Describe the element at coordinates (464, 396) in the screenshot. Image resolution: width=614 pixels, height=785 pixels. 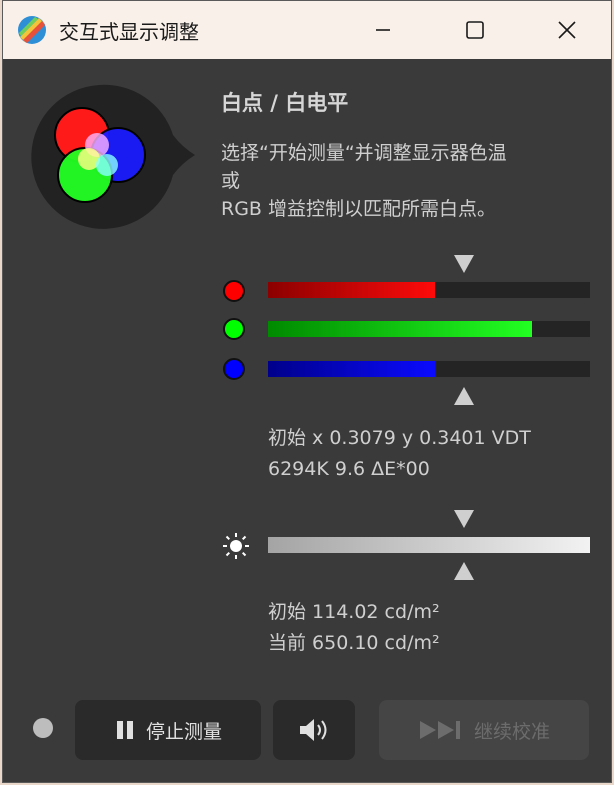
I see `rgb-target-marker-bottom` at that location.